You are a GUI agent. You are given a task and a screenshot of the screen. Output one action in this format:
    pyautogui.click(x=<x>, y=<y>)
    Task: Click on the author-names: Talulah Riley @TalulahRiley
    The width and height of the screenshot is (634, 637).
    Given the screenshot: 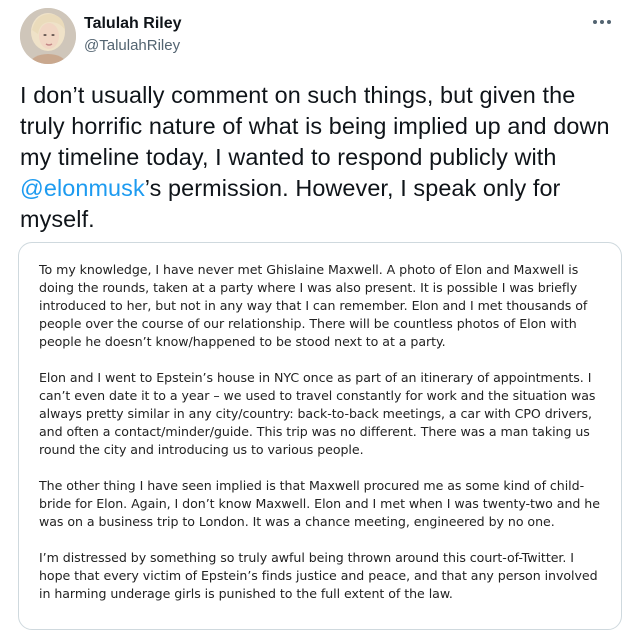 What is the action you would take?
    pyautogui.click(x=133, y=35)
    